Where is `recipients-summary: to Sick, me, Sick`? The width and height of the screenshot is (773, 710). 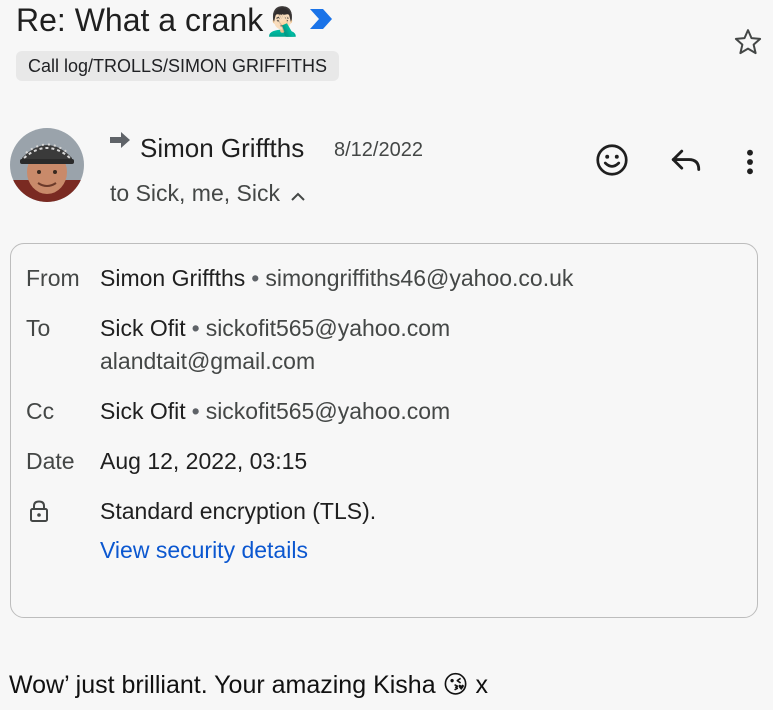 recipients-summary: to Sick, me, Sick is located at coordinates (208, 194).